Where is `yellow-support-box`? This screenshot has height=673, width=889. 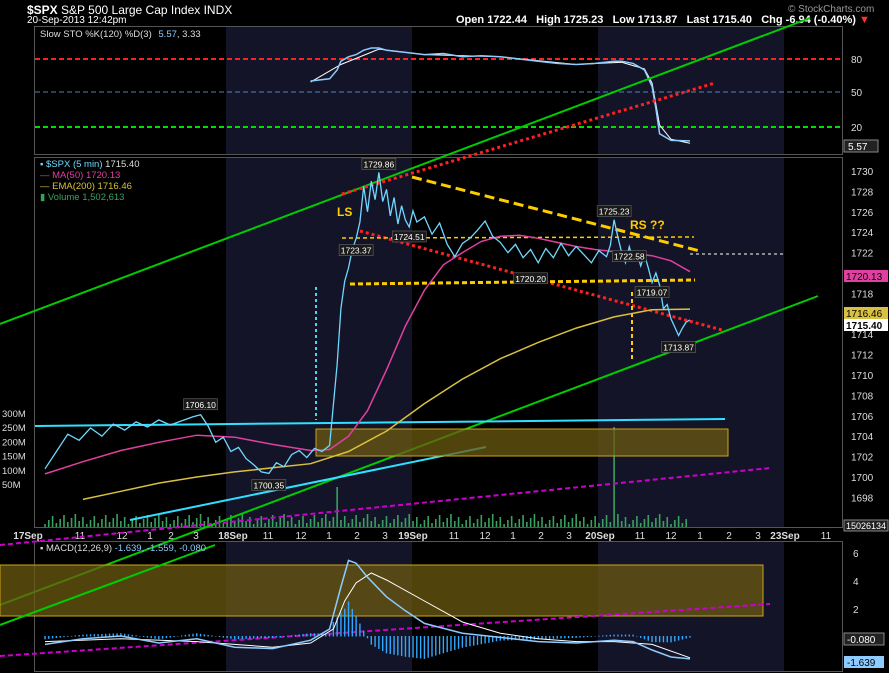 yellow-support-box is located at coordinates (522, 442).